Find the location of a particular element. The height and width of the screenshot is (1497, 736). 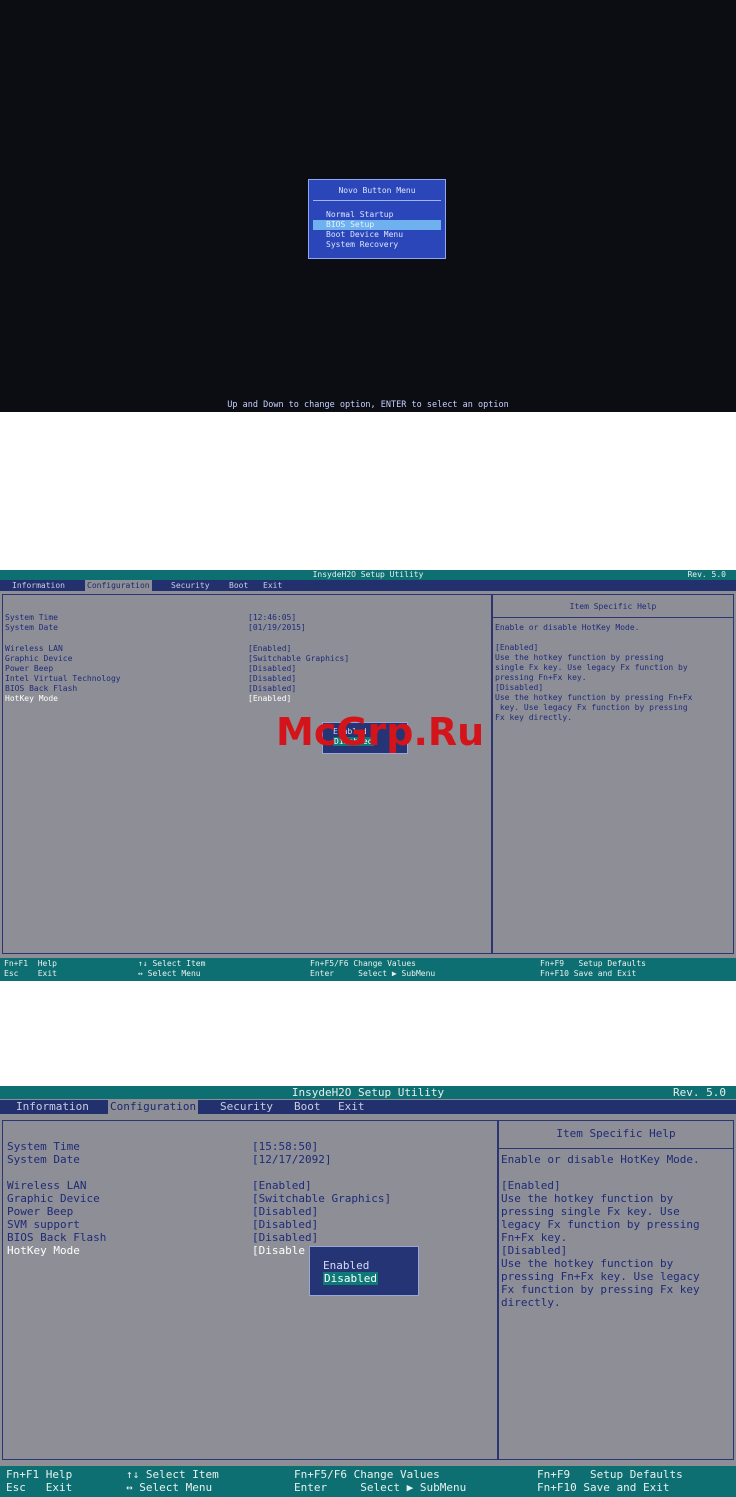

setting-value-system-time: [12:46:05] is located at coordinates (272, 617).